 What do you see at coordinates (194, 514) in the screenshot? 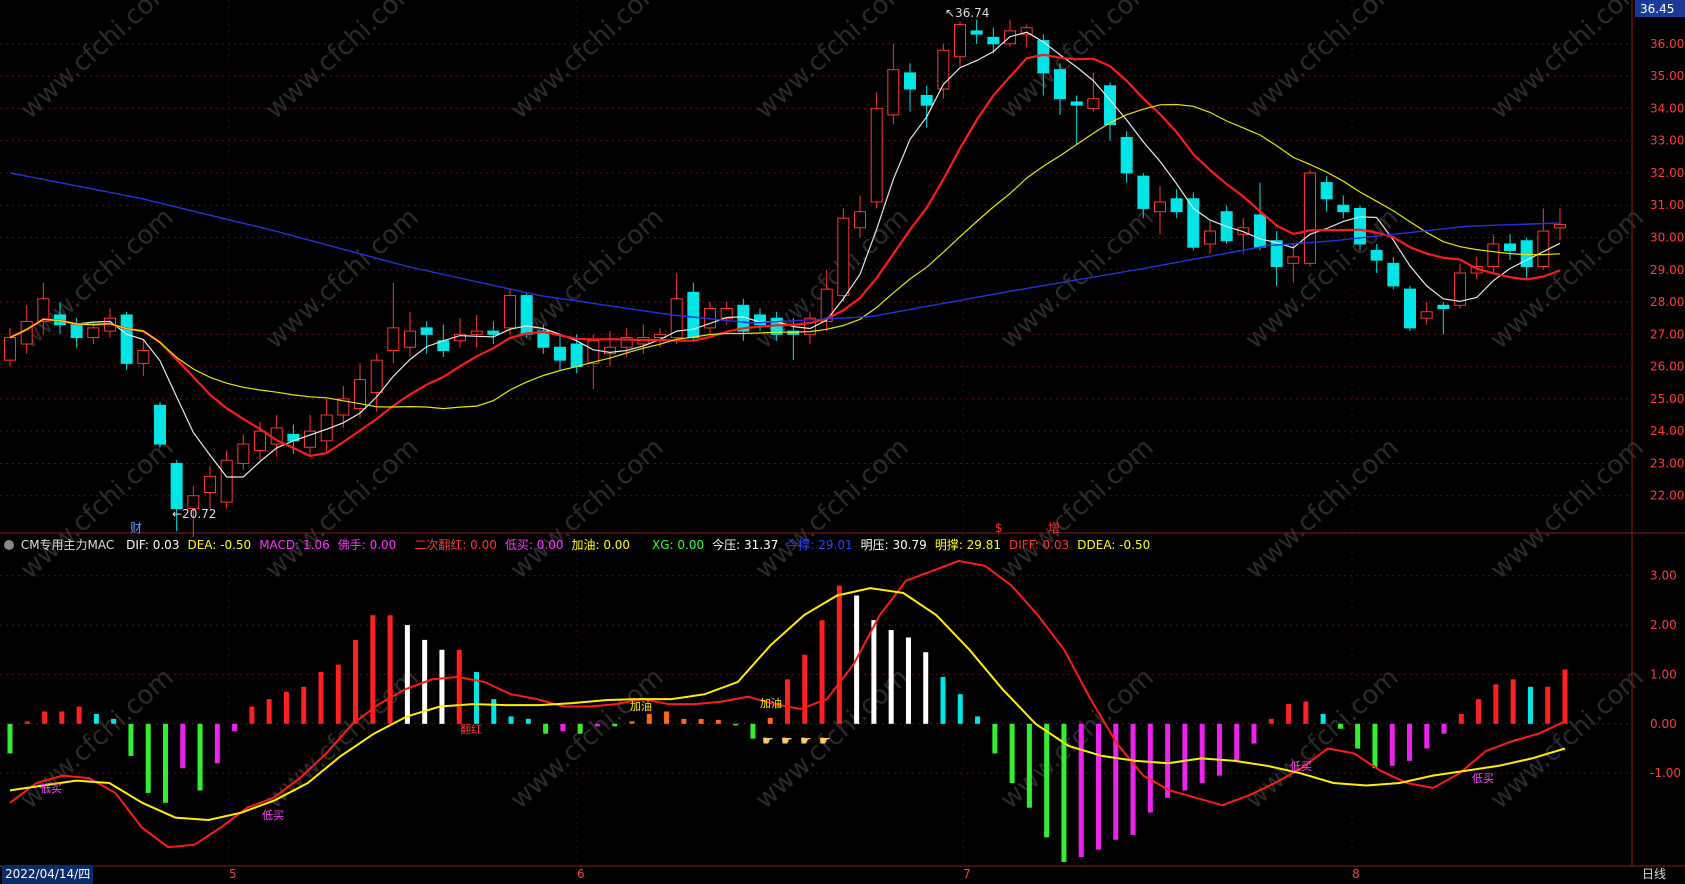
I see `low-price-marker: ←20.72` at bounding box center [194, 514].